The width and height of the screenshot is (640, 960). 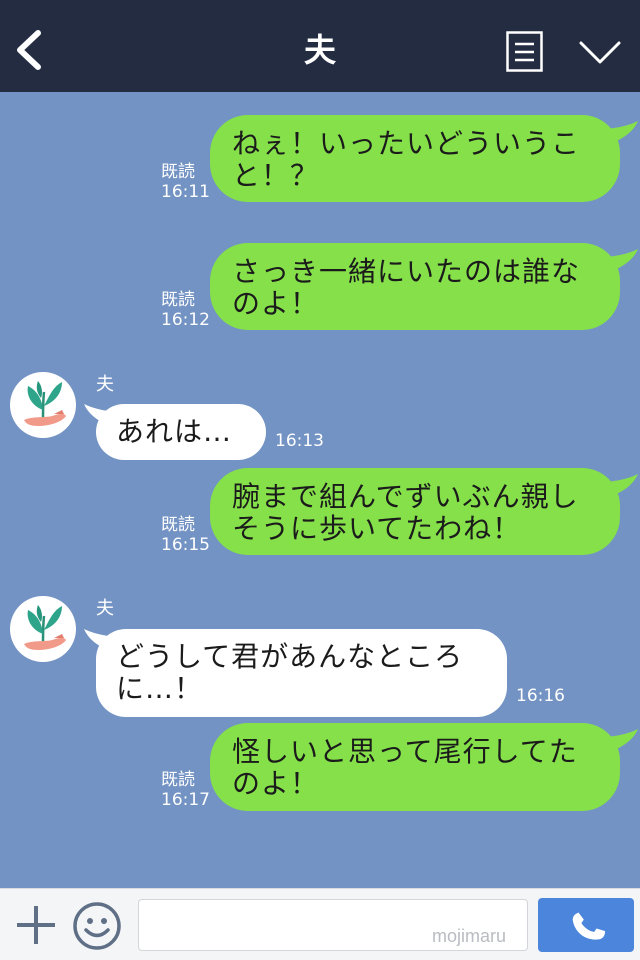 I want to click on message-text-line: どうして君があんなところ, so click(x=290, y=656).